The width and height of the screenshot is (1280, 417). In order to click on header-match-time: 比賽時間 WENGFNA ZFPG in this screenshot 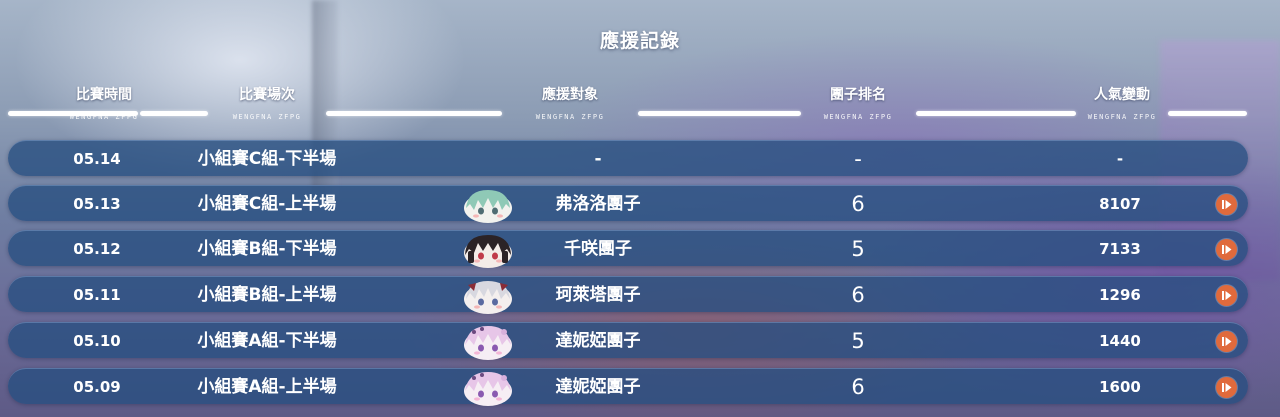, I will do `click(104, 102)`.